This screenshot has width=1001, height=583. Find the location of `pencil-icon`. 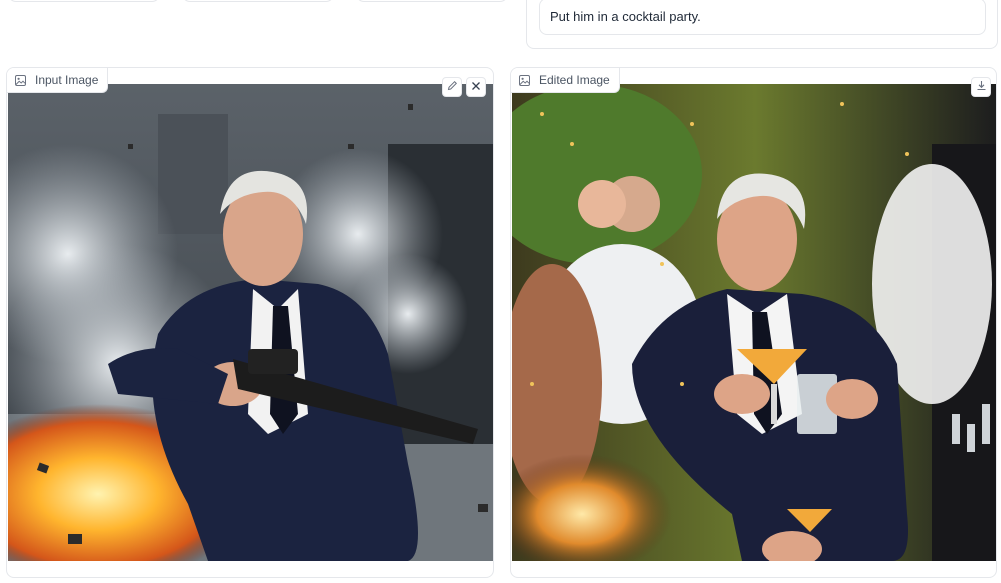

pencil-icon is located at coordinates (452, 87).